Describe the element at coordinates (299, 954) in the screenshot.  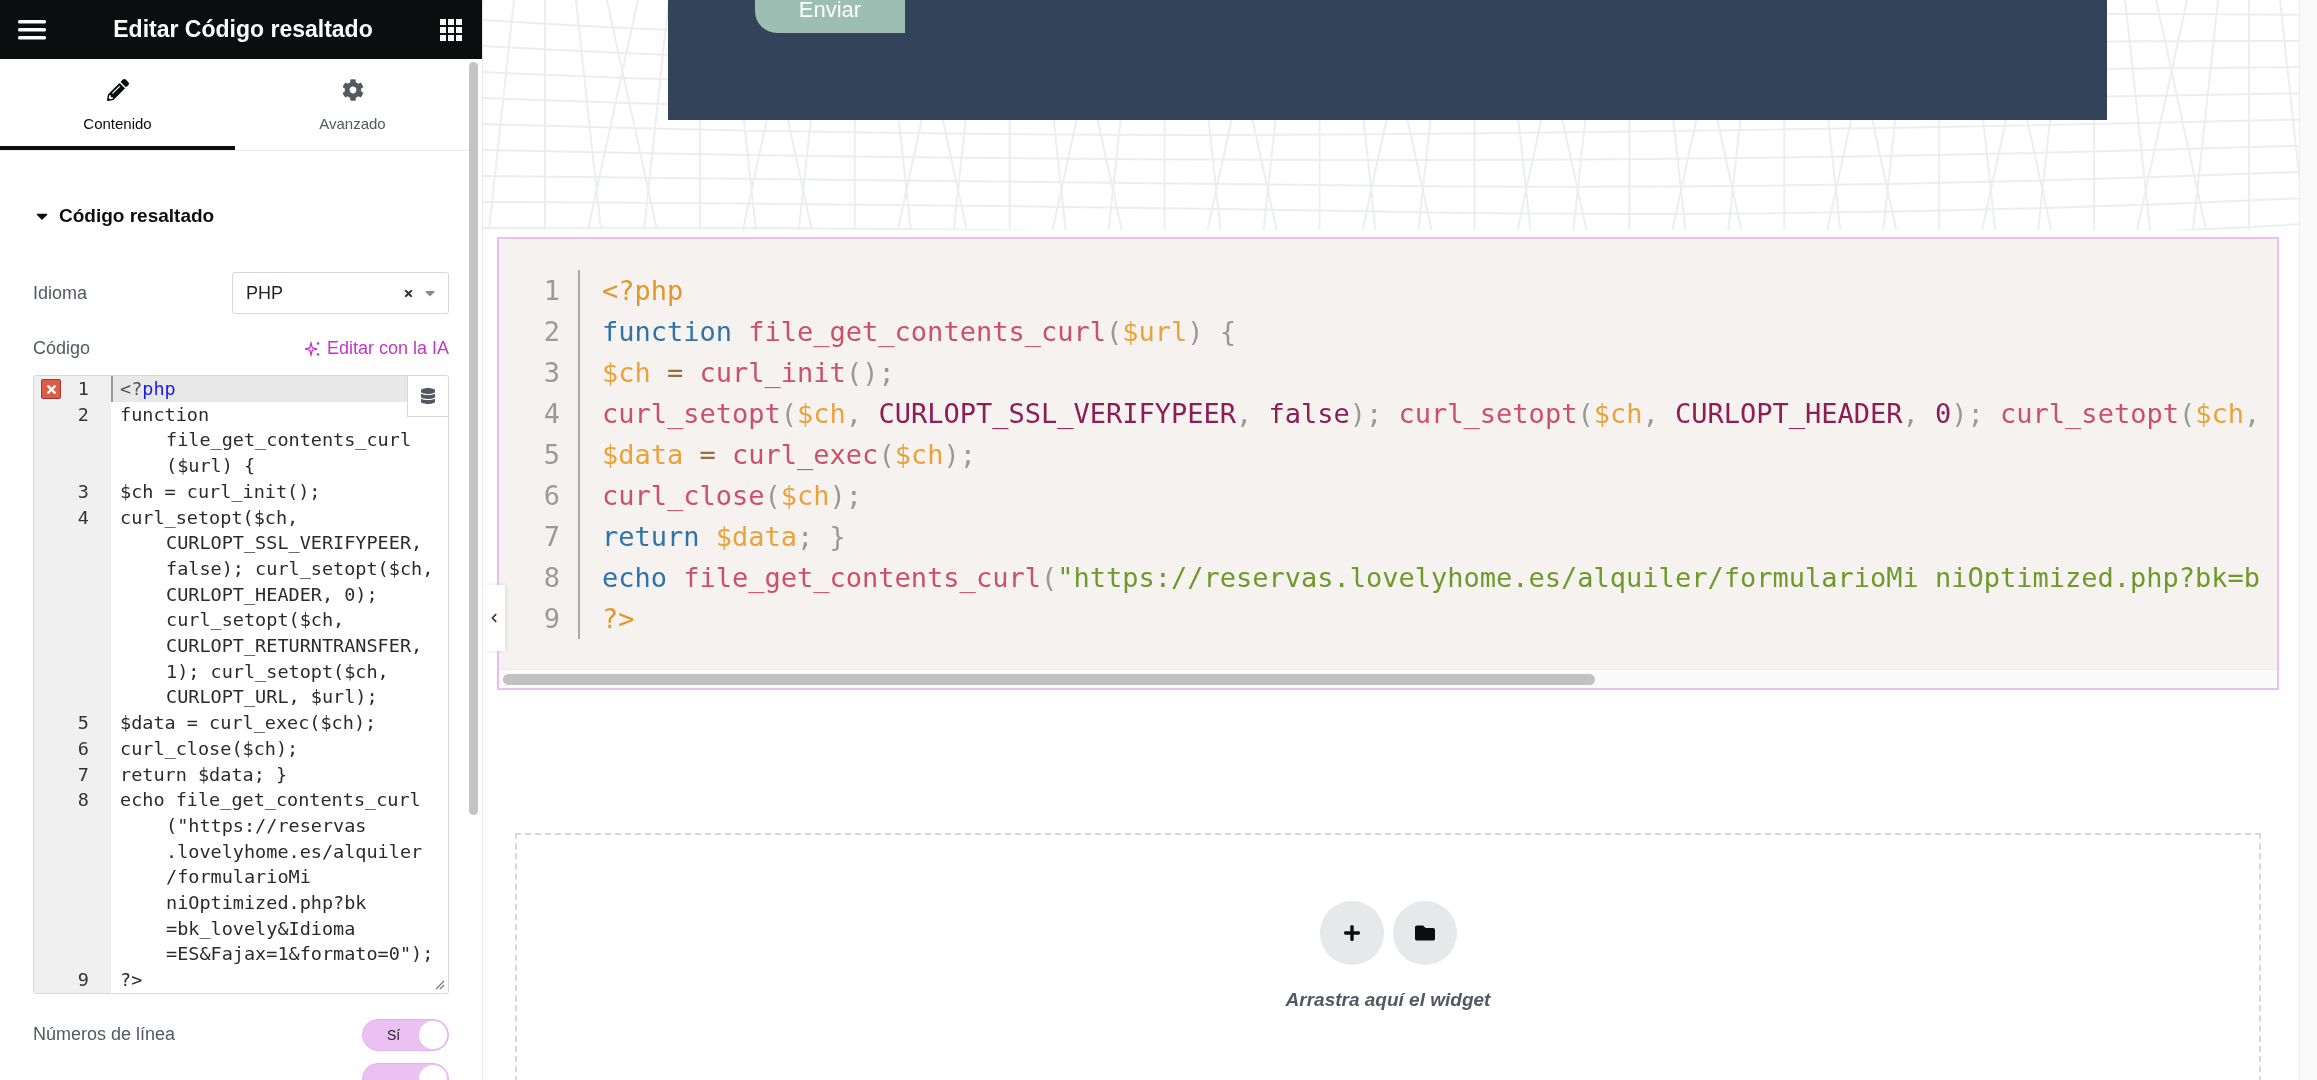
I see `code-line: =ES&Fajax=1&formato=0");` at that location.